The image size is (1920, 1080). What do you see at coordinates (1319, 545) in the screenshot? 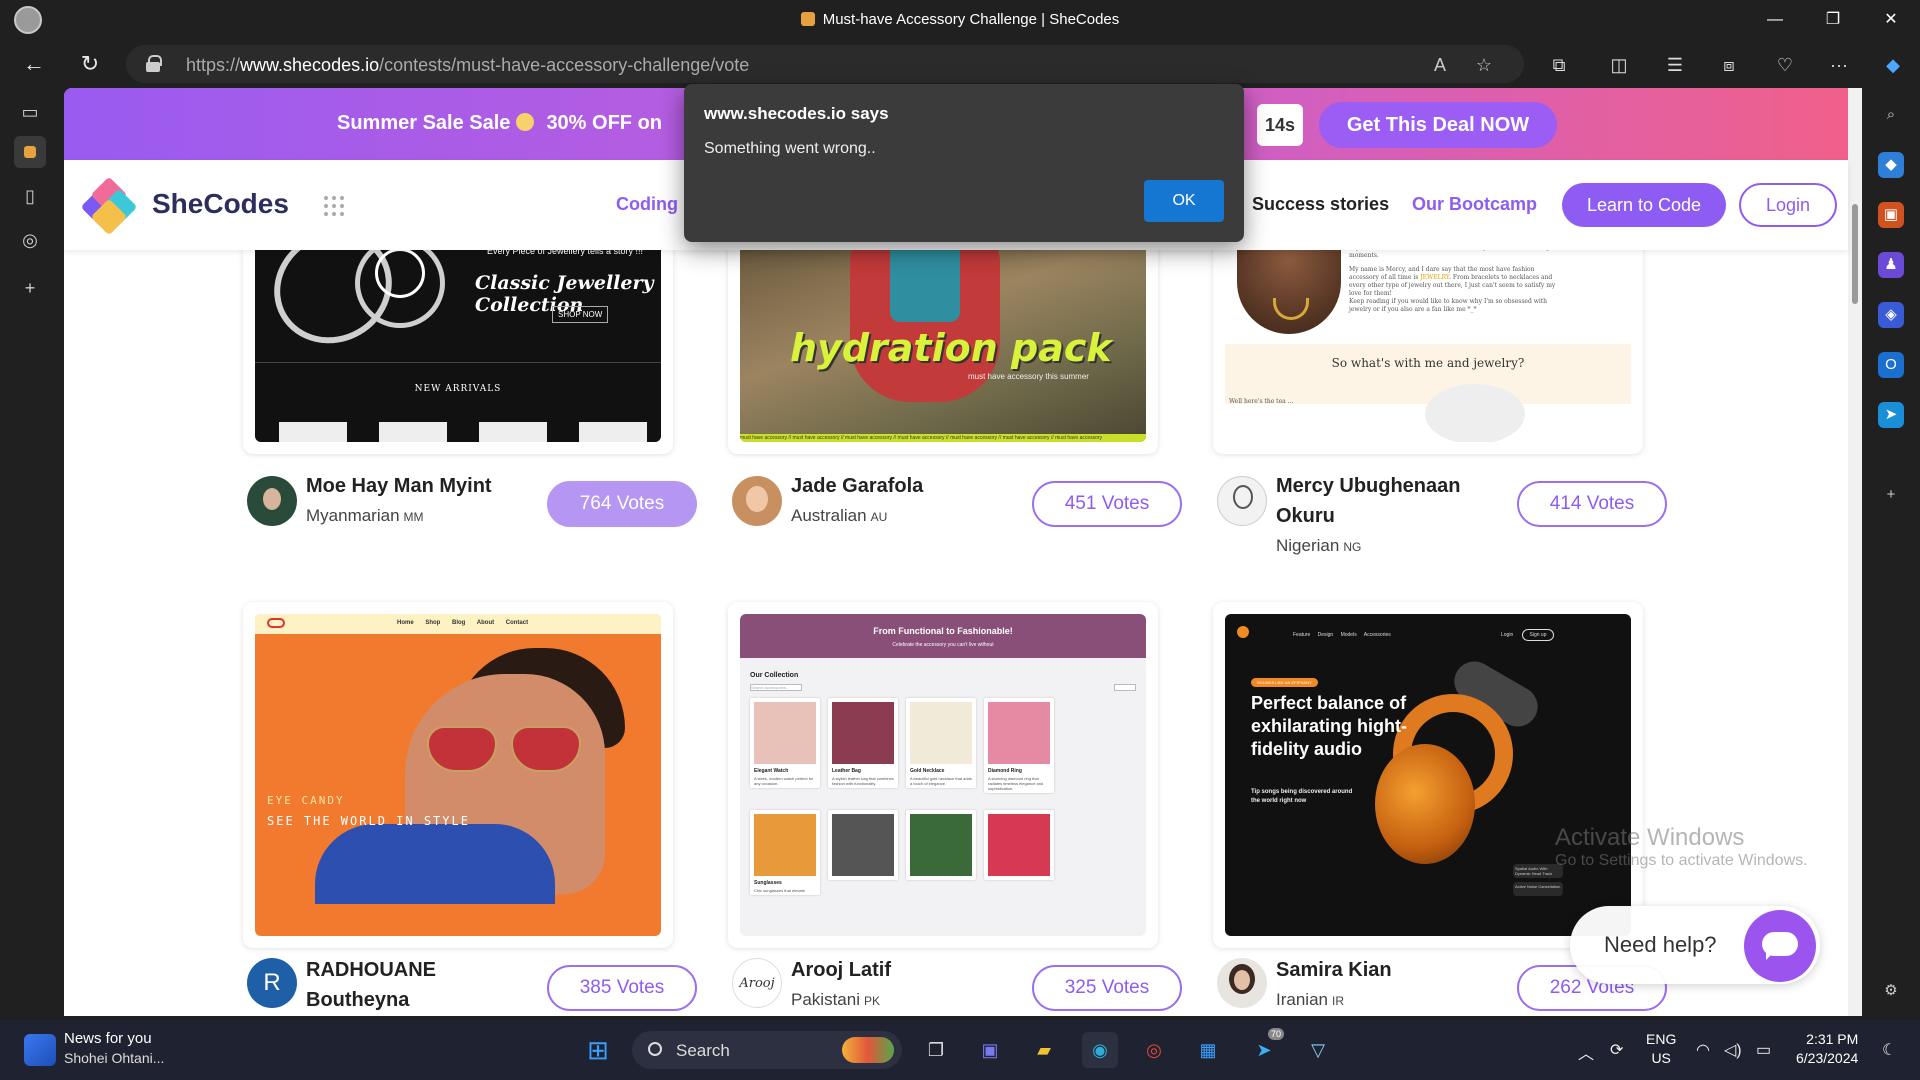
I see `entrant-nationality: Nigerian NG` at bounding box center [1319, 545].